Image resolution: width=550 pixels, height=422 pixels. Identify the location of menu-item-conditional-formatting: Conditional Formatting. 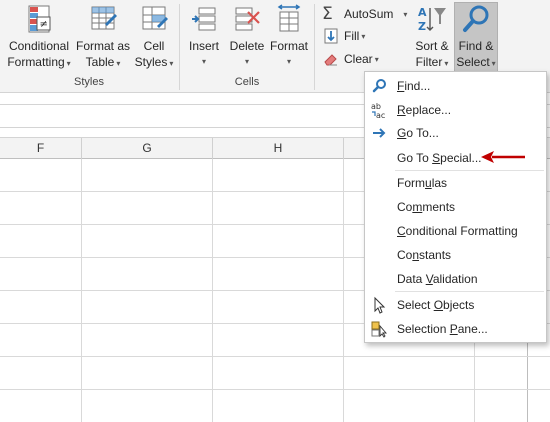
(455, 231).